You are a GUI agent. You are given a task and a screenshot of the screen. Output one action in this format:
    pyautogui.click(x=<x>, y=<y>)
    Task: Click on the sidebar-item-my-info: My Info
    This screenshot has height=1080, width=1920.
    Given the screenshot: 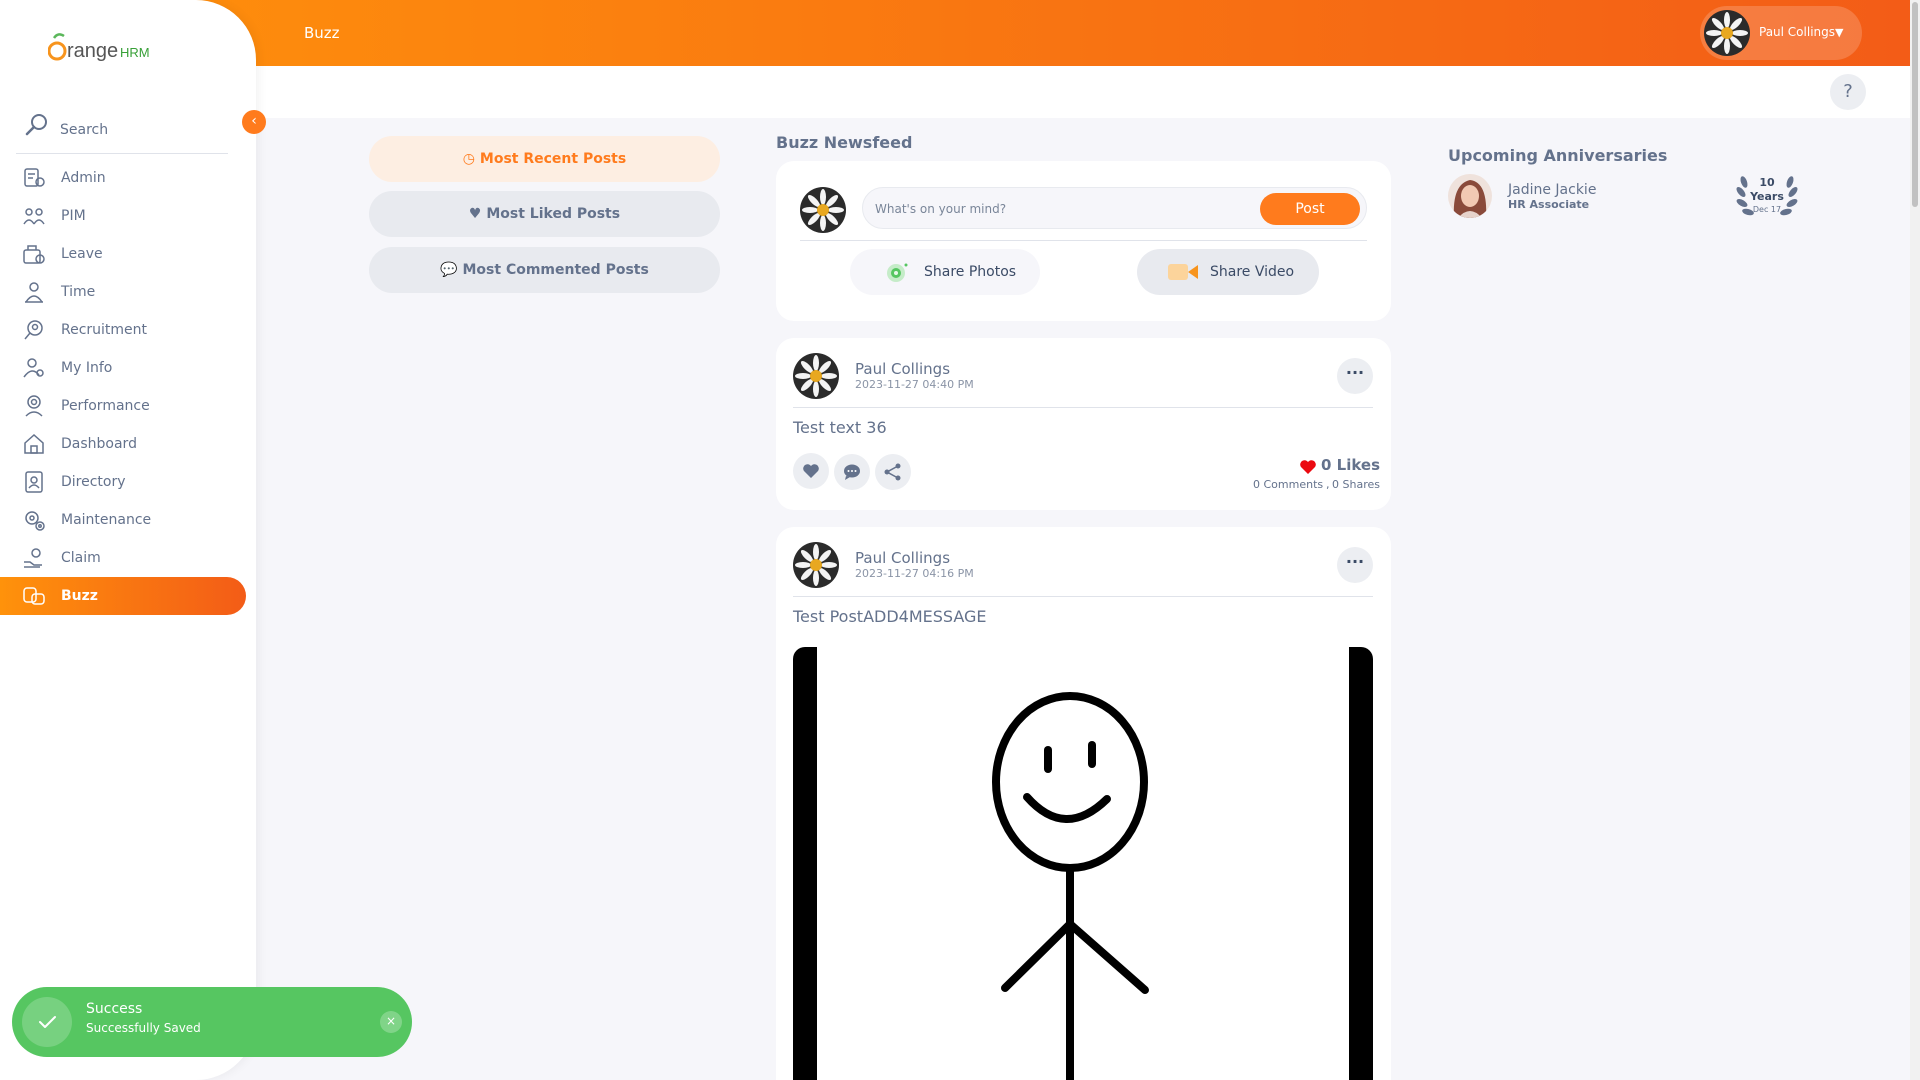 What is the action you would take?
    pyautogui.click(x=128, y=368)
    